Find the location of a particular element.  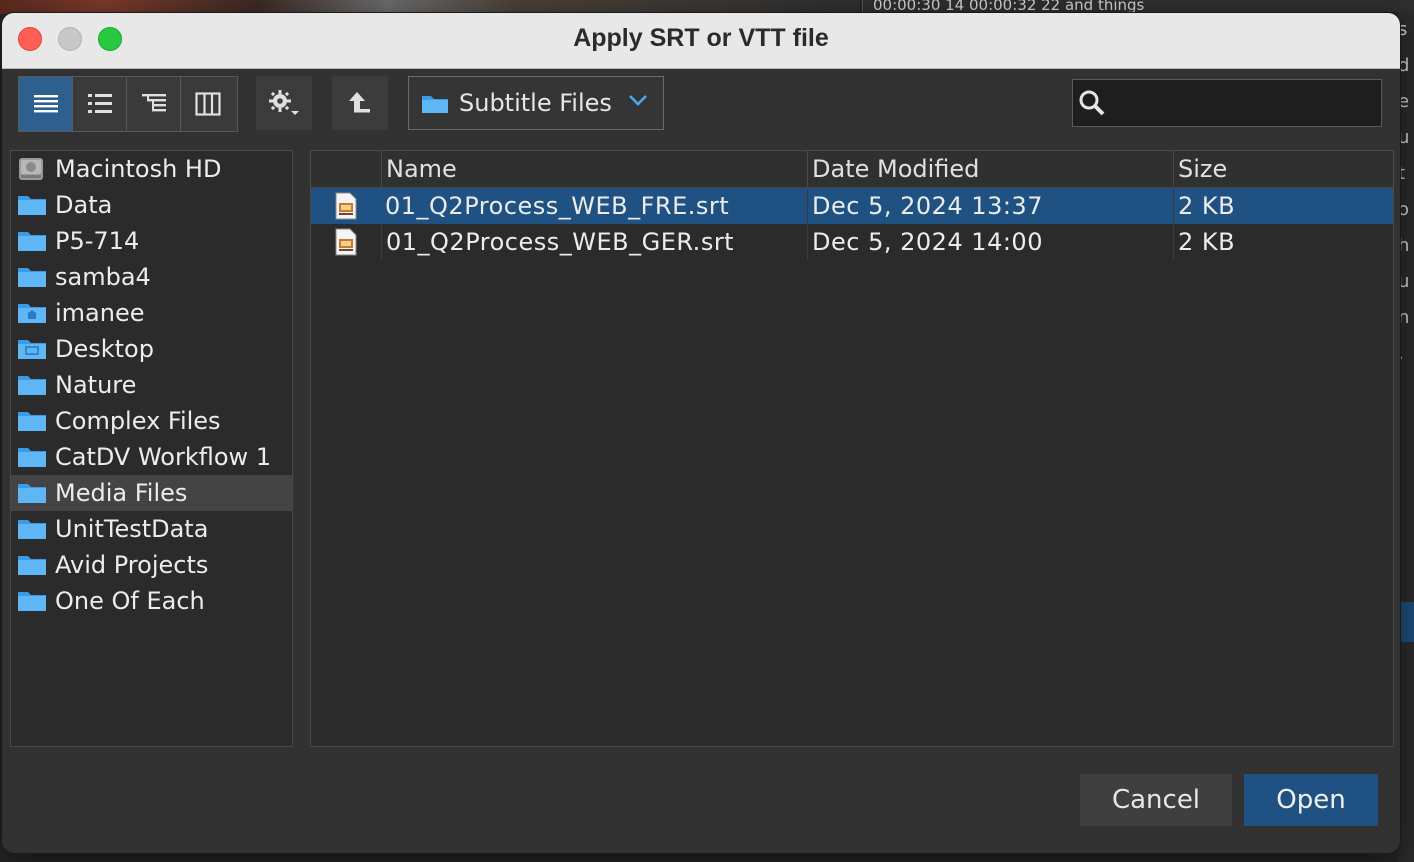

sidebar-item-unittestdata: UnitTestData is located at coordinates (151, 529).